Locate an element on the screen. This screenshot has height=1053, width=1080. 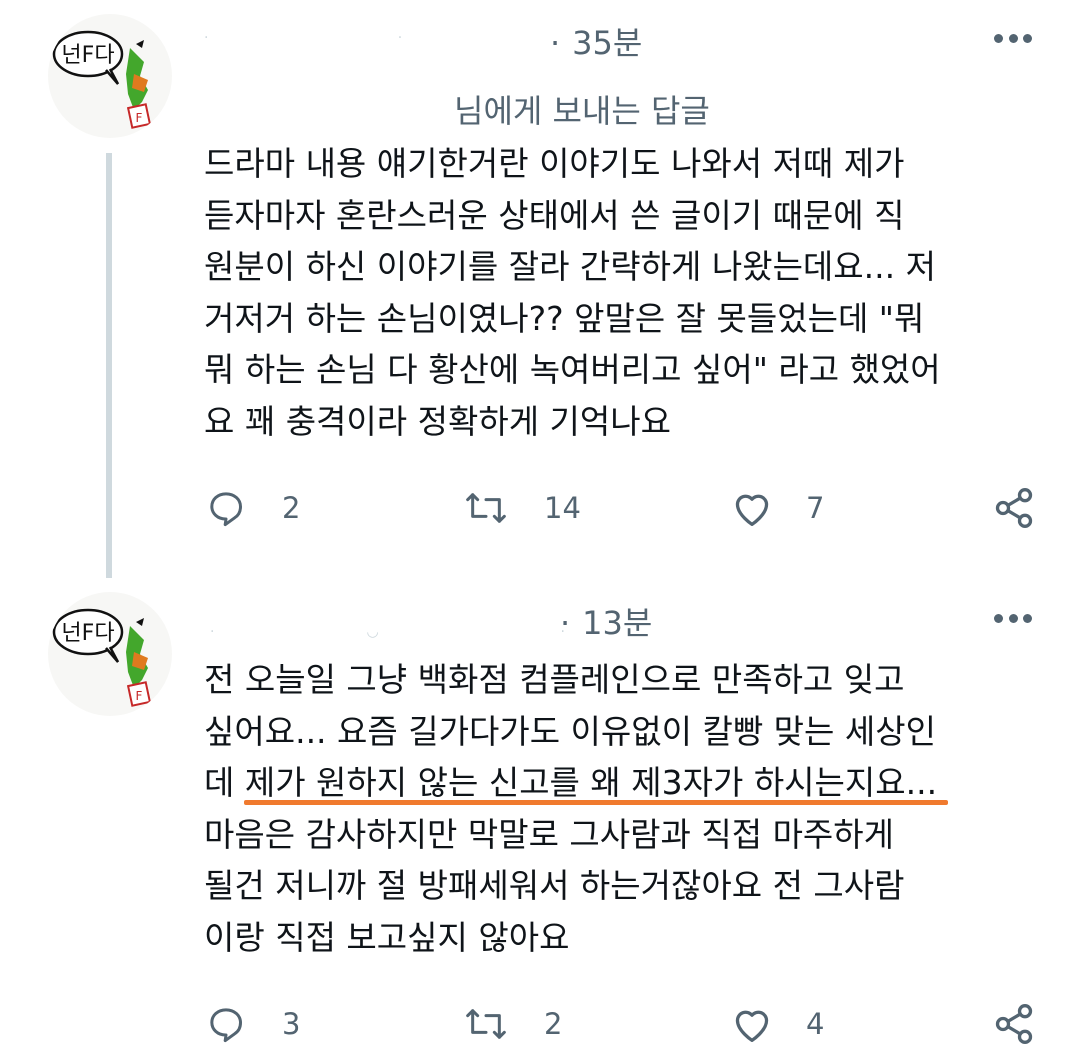
reply-button: 3 is located at coordinates (253, 1024).